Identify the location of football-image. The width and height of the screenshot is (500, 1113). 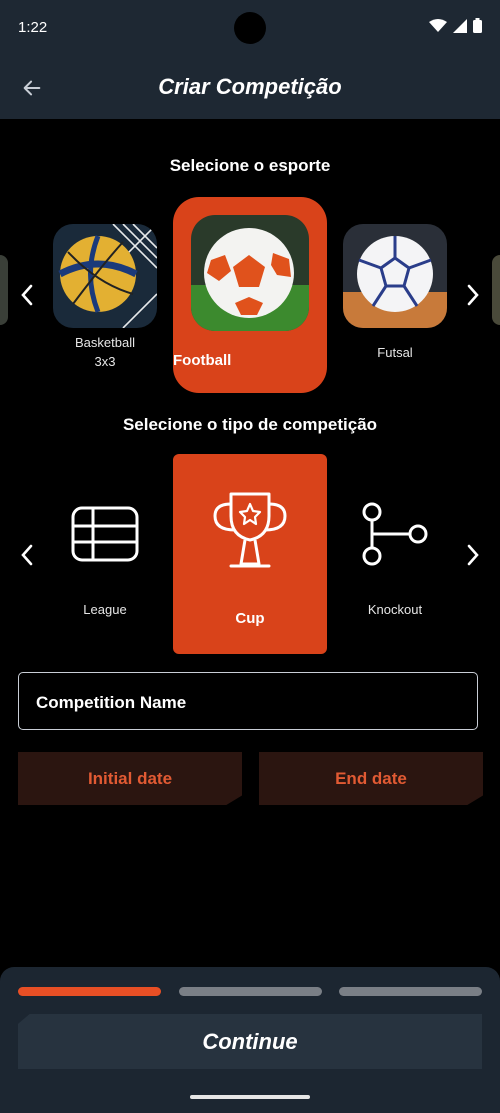
(250, 273).